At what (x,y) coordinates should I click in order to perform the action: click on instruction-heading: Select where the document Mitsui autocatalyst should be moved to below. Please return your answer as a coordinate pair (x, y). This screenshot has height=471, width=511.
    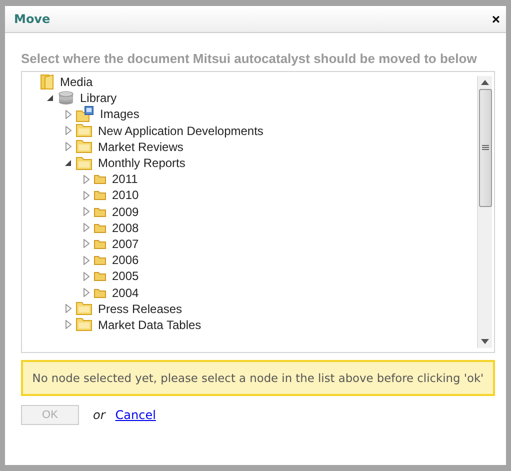
    Looking at the image, I should click on (249, 58).